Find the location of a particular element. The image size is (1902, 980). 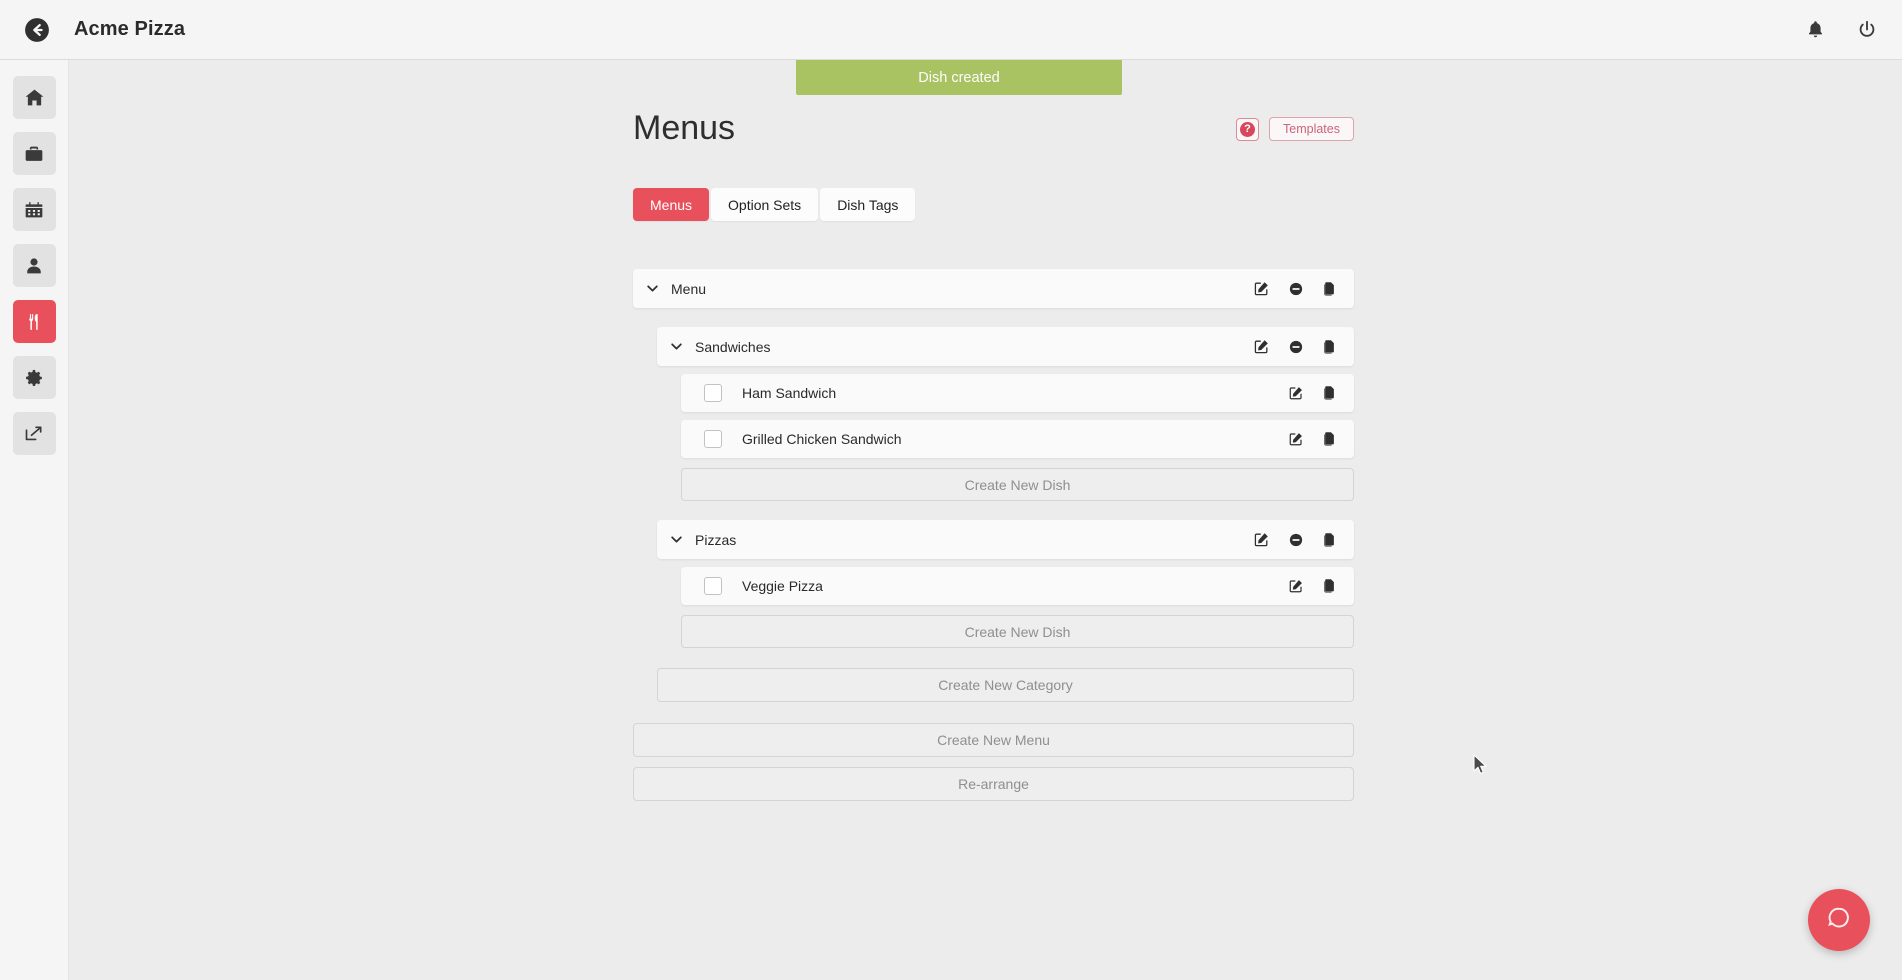

dish-row-label: Grilled Chicken Sandwich is located at coordinates (822, 439).